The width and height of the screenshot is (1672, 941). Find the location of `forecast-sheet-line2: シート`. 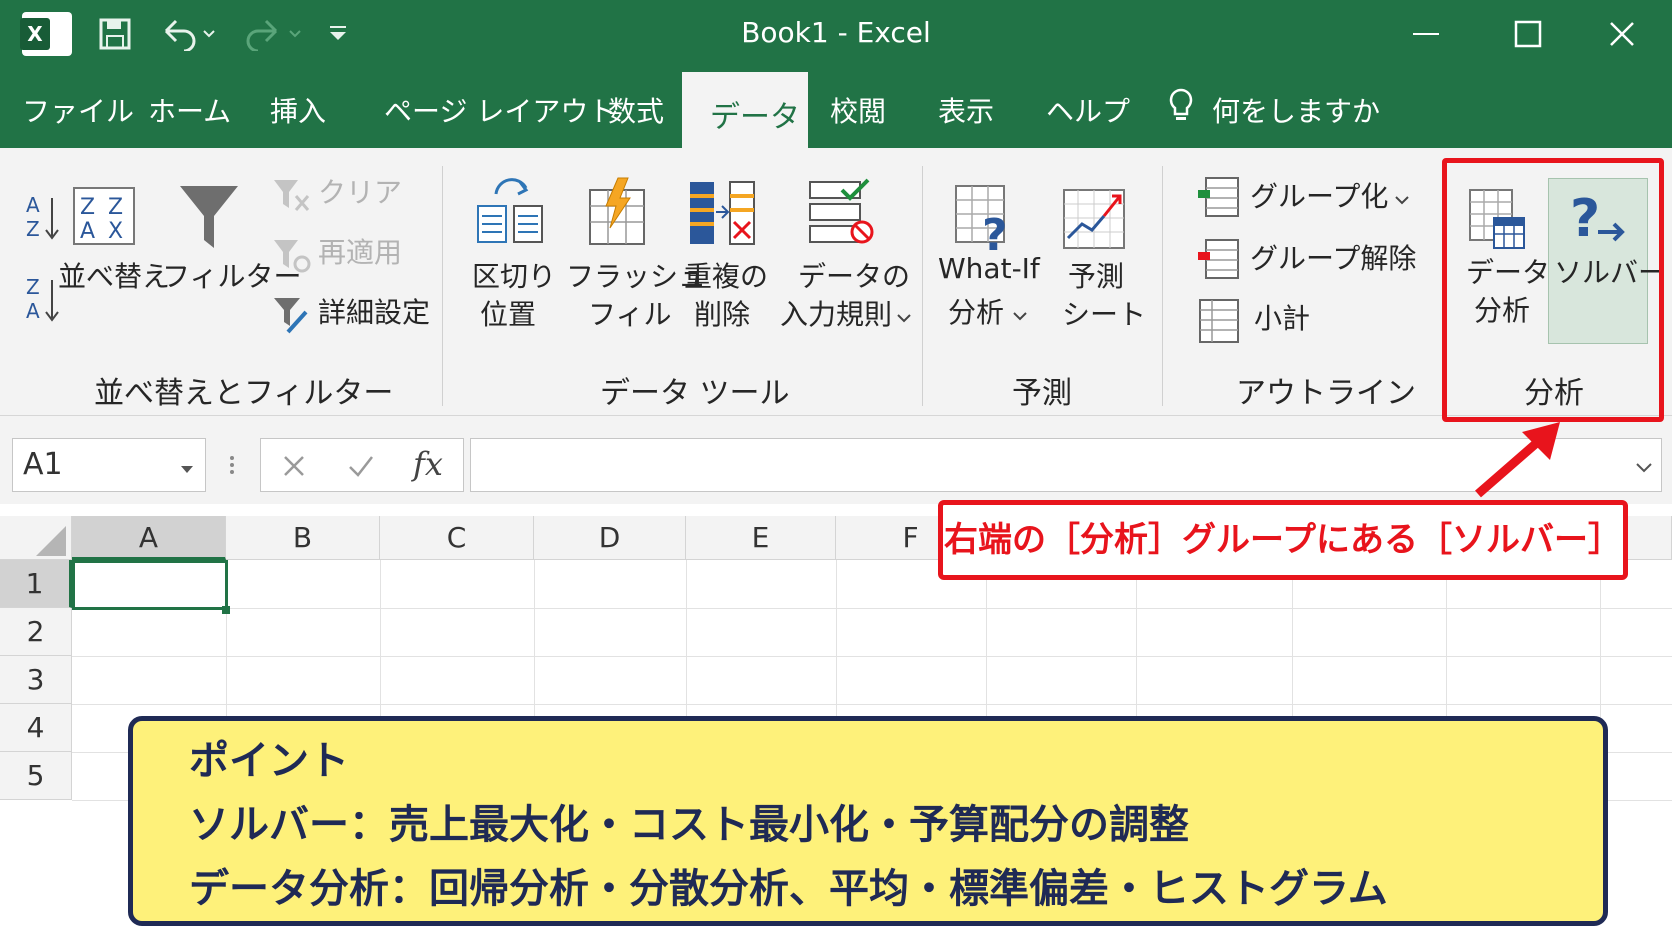

forecast-sheet-line2: シート is located at coordinates (1104, 315).